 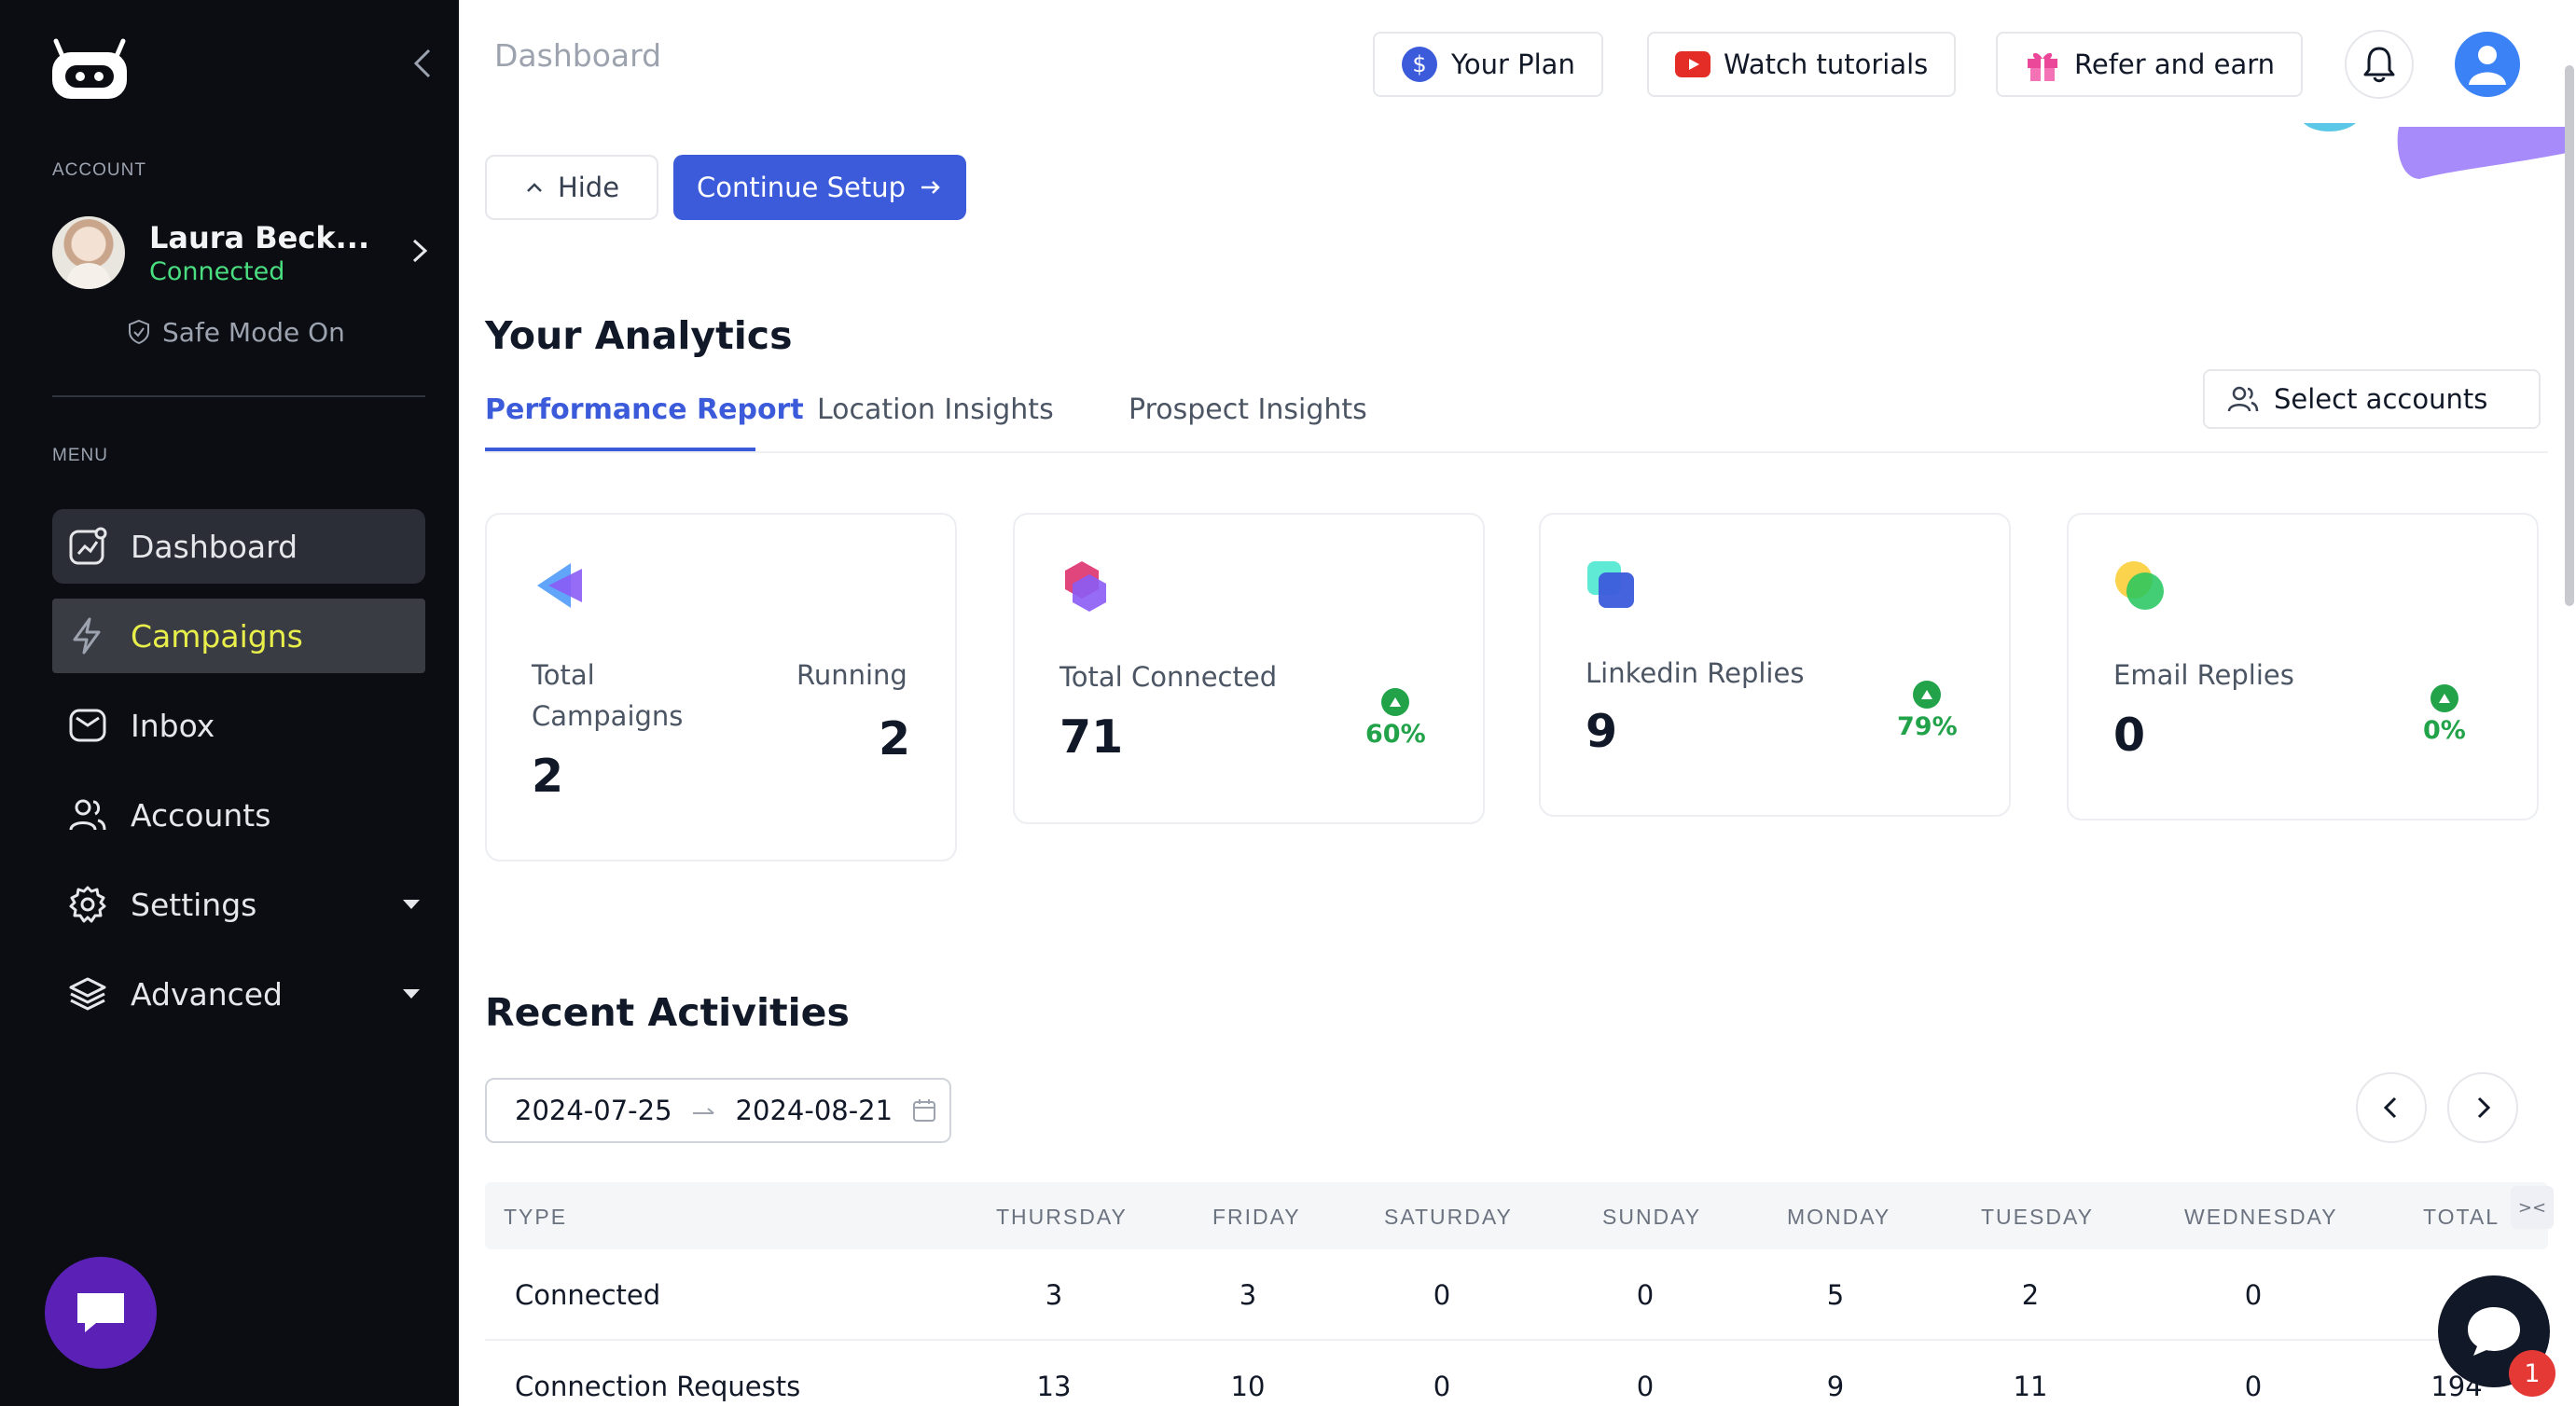 What do you see at coordinates (173, 725) in the screenshot?
I see `sidebar-item-label: Inbox` at bounding box center [173, 725].